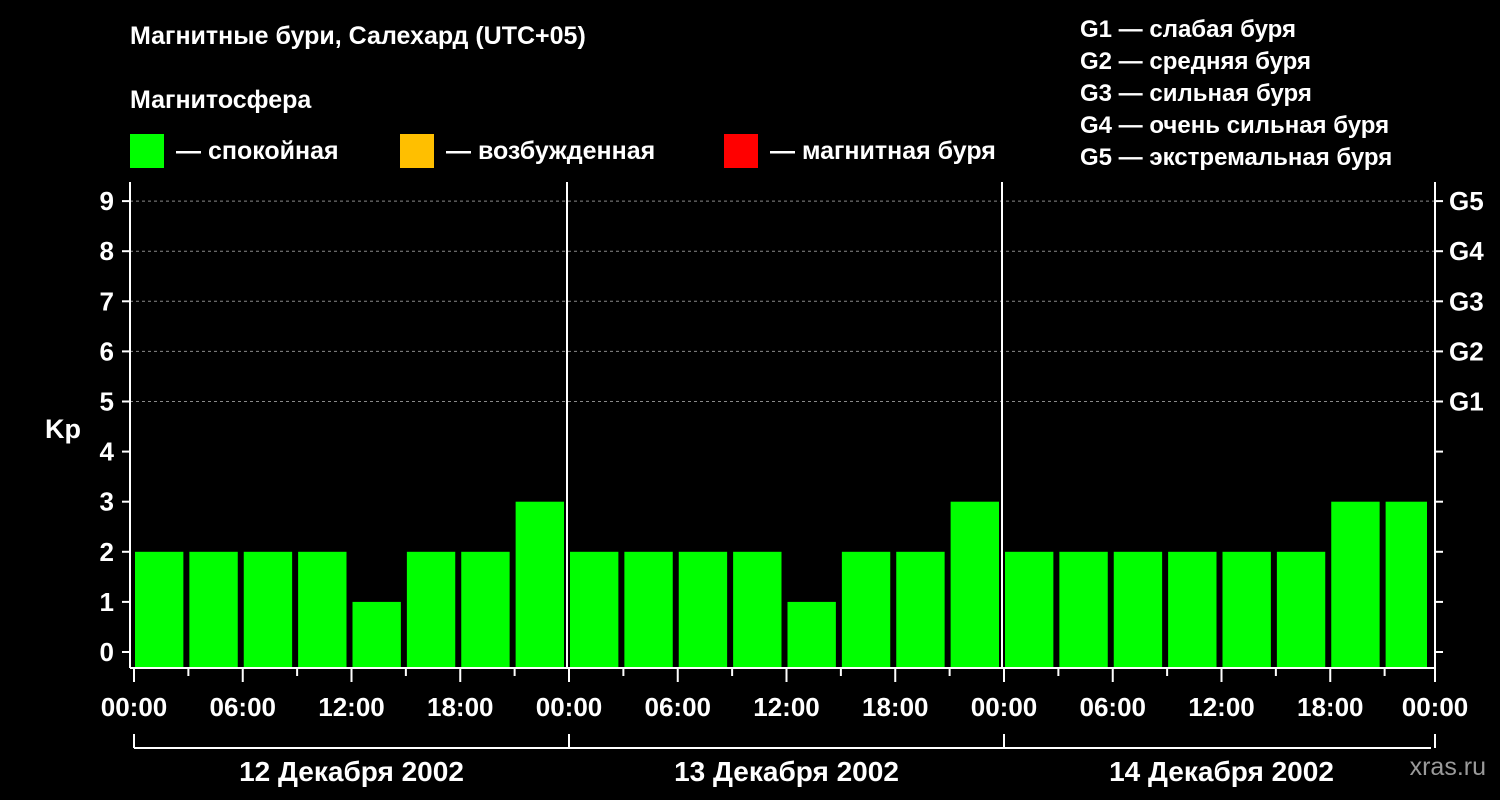  What do you see at coordinates (107, 502) in the screenshot?
I see `y-tick-label: 3` at bounding box center [107, 502].